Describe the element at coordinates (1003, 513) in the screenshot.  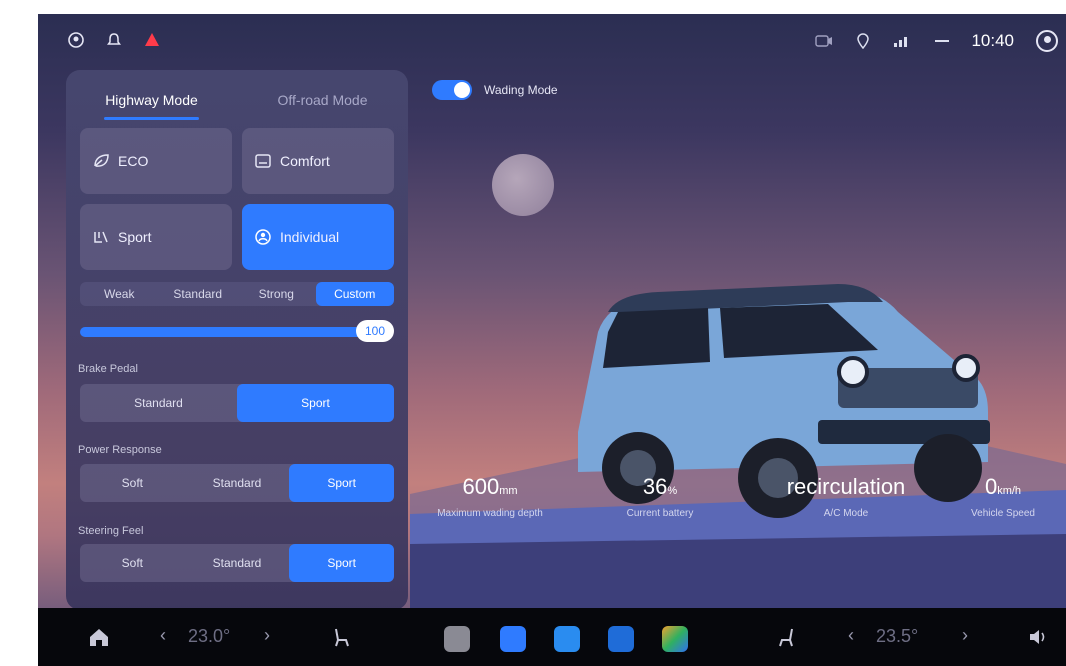
I see `stat-label: Vehicle Speed` at that location.